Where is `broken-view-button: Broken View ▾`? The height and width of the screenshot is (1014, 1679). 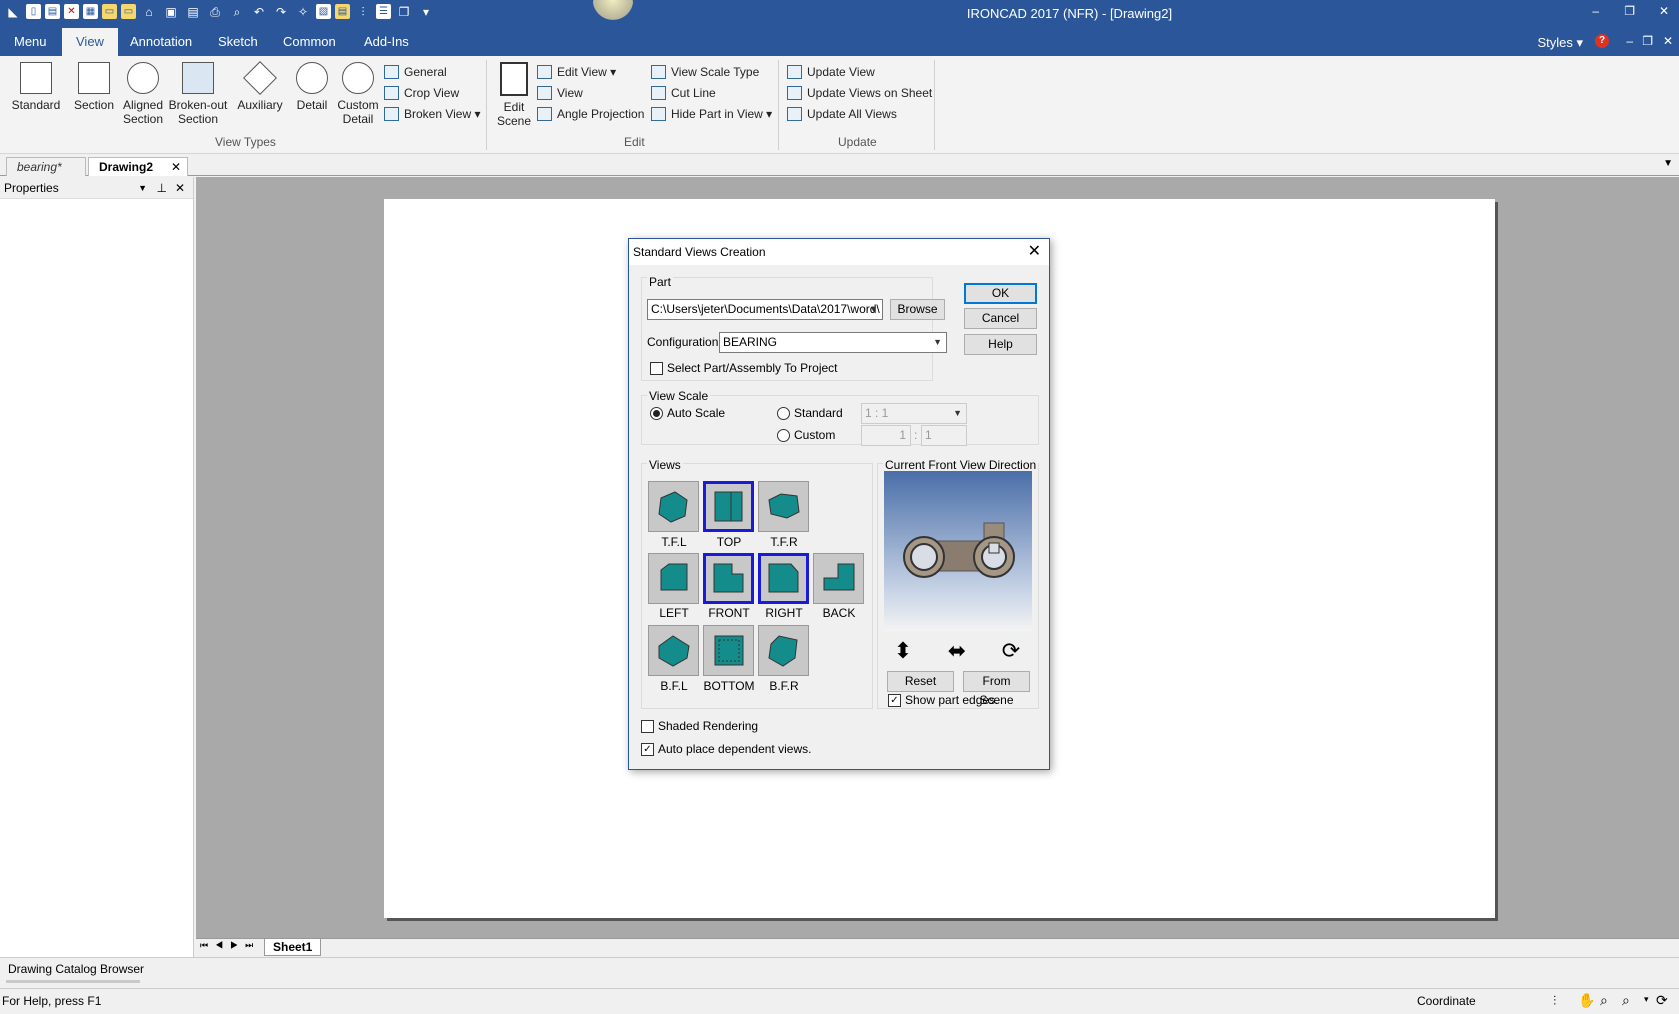 broken-view-button: Broken View ▾ is located at coordinates (432, 114).